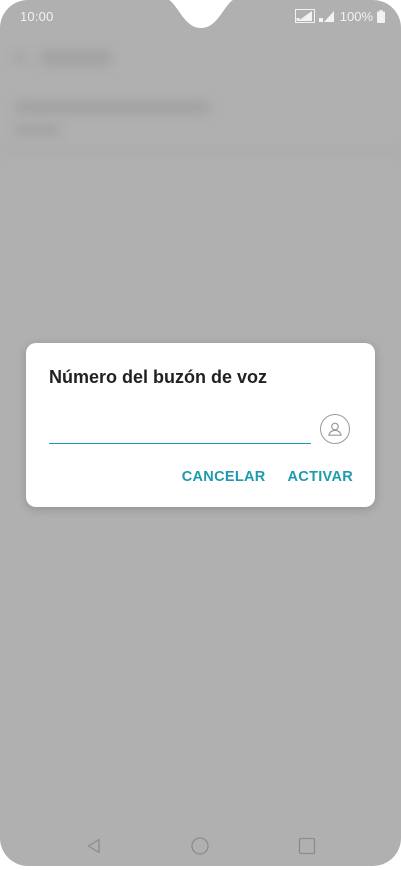 Image resolution: width=401 pixels, height=870 pixels. I want to click on battery-percent: 100%, so click(356, 16).